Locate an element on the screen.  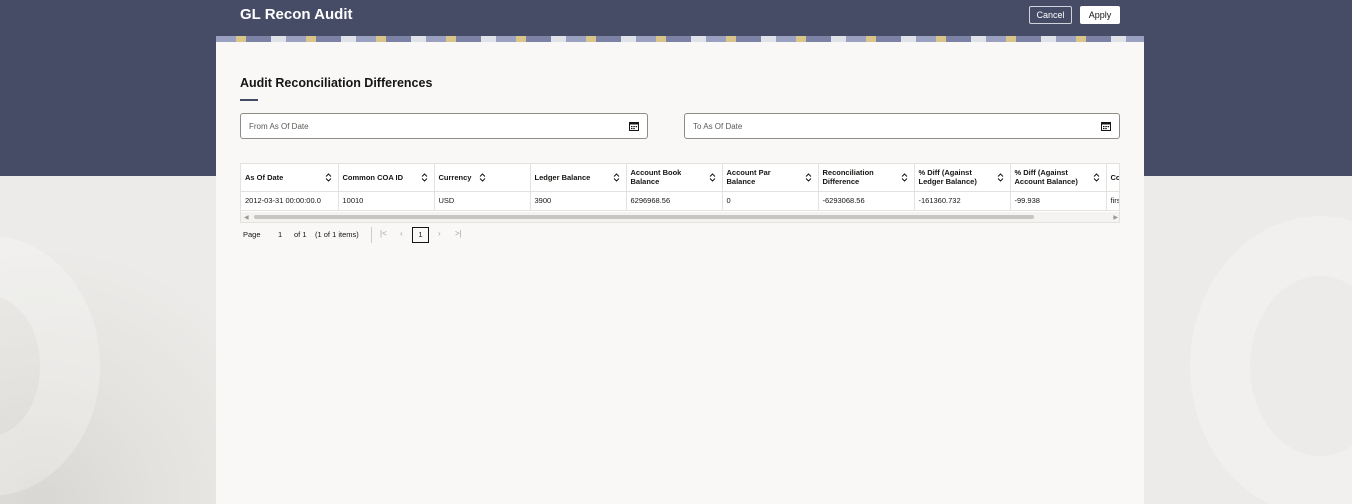
table-cell: -161360.732 is located at coordinates (962, 201).